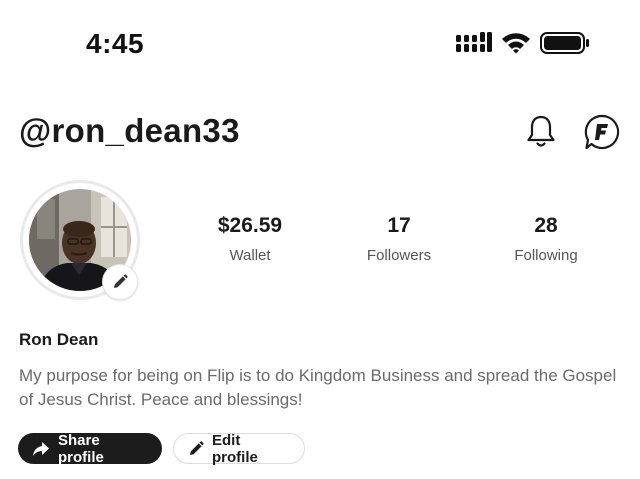 The height and width of the screenshot is (479, 640). What do you see at coordinates (399, 255) in the screenshot?
I see `followers-label: Followers` at bounding box center [399, 255].